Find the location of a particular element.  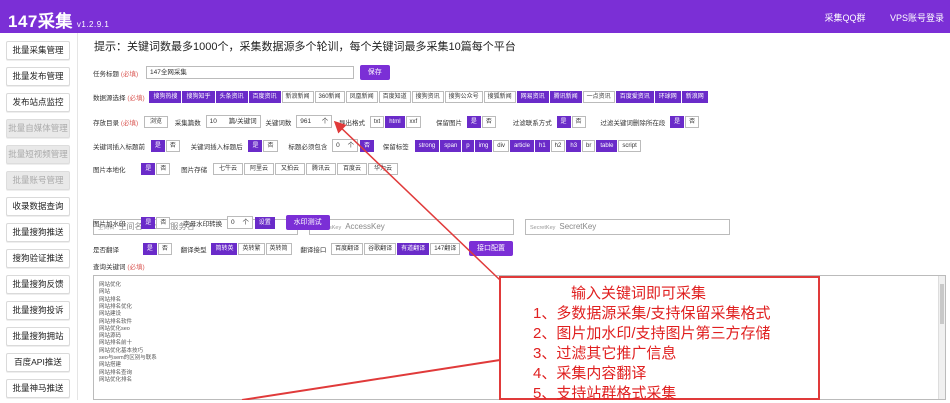

annotation-title: 输入关键词即可采集 is located at coordinates (639, 293).